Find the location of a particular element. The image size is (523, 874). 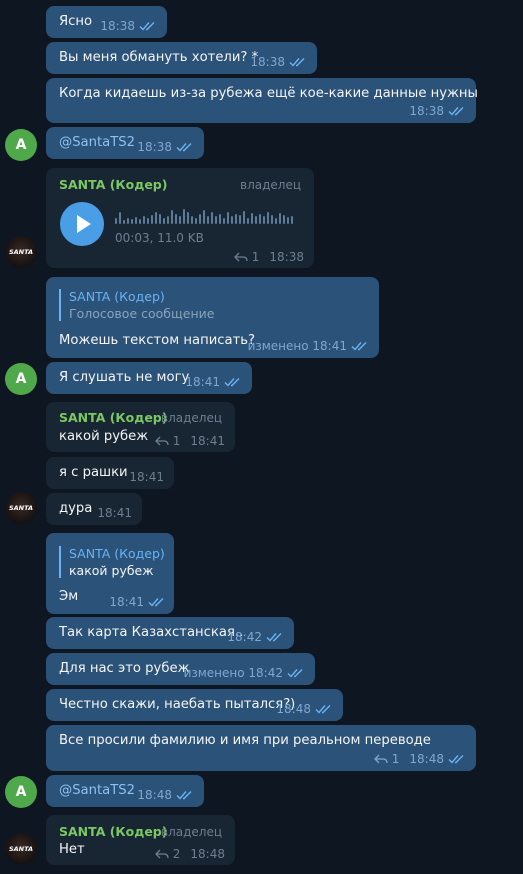

message-bubble: SANTA (Кодер) какой рубеж Эм 18:41 is located at coordinates (110, 573).